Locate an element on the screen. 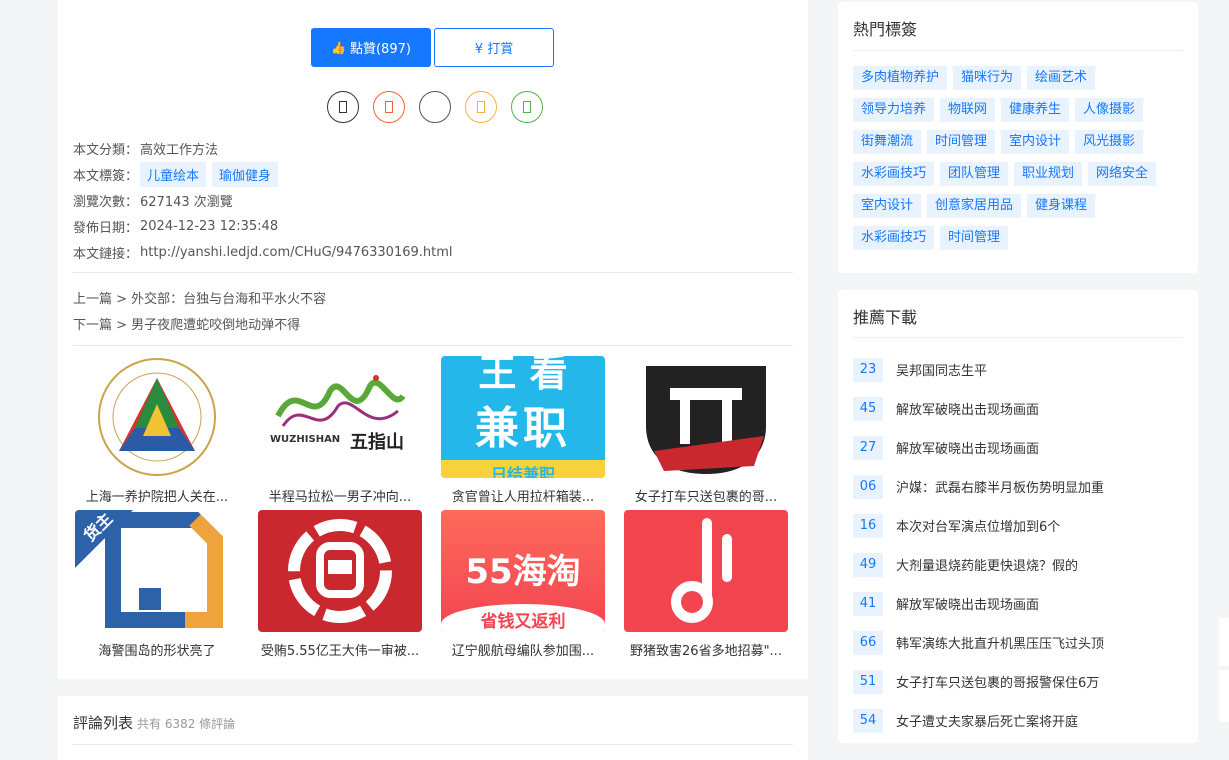 The image size is (1229, 760). recommend-rank-badge: 23 is located at coordinates (868, 369).